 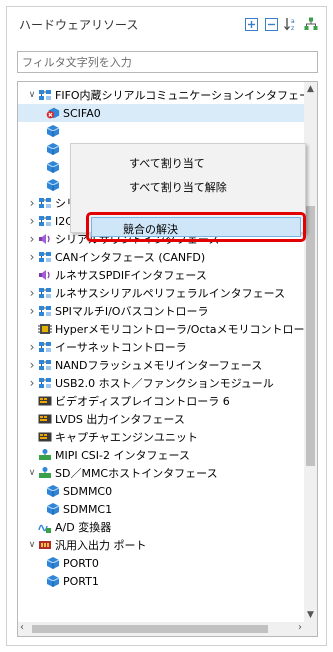 I want to click on panel-toolbar: az, so click(x=281, y=24).